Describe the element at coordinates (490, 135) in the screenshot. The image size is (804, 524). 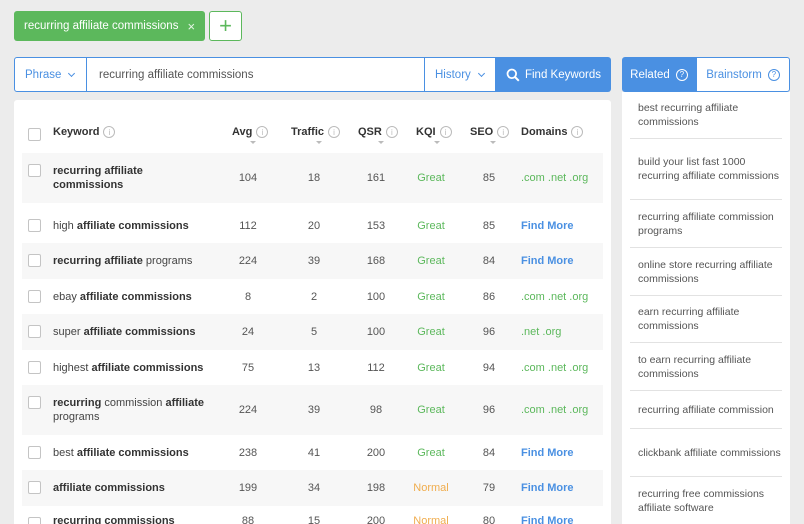
I see `header-seo: SEO i` at that location.